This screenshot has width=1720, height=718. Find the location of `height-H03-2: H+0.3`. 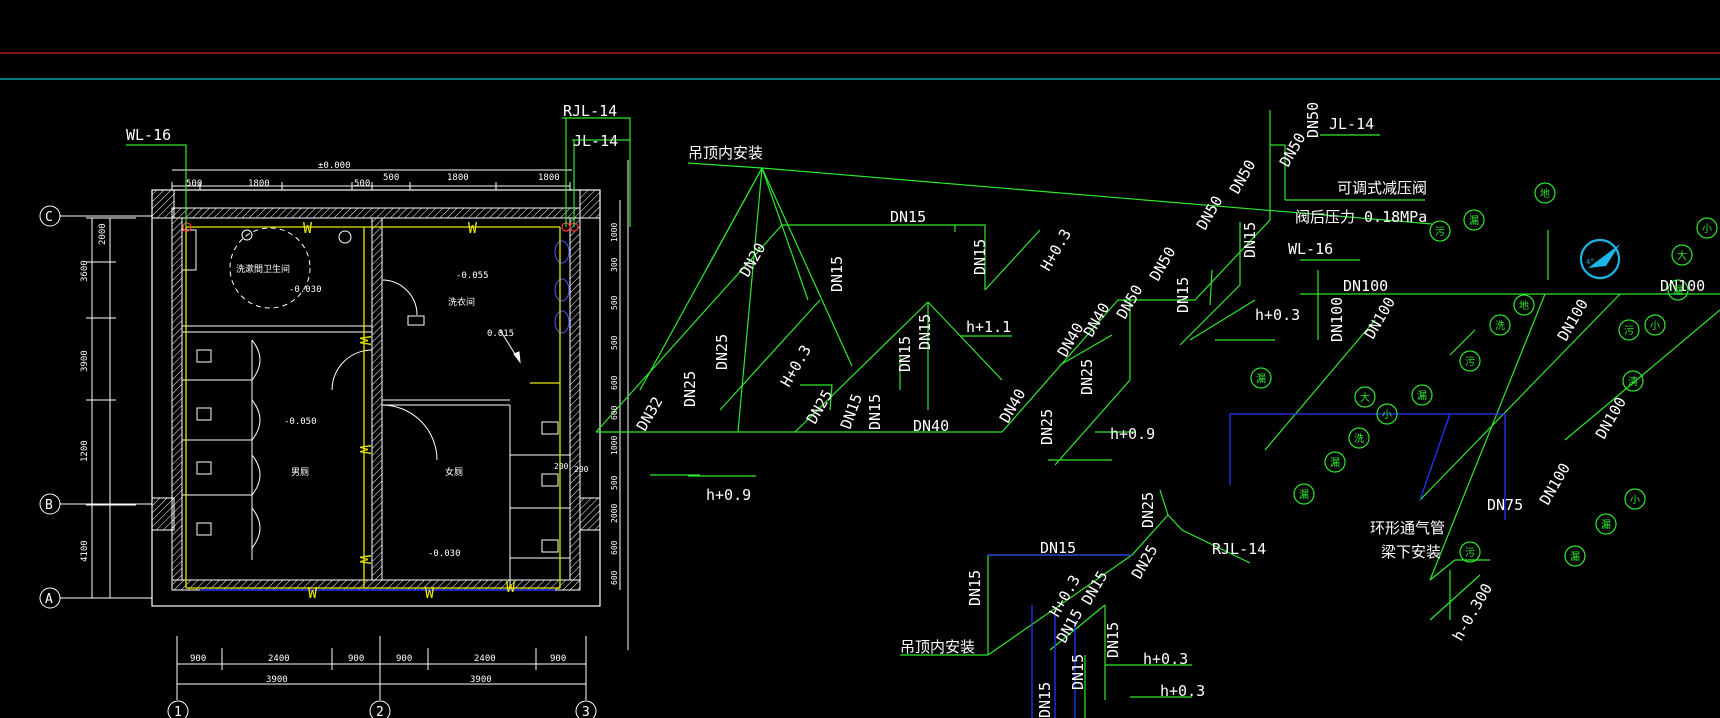

height-H03-2: H+0.3 is located at coordinates (1056, 250).